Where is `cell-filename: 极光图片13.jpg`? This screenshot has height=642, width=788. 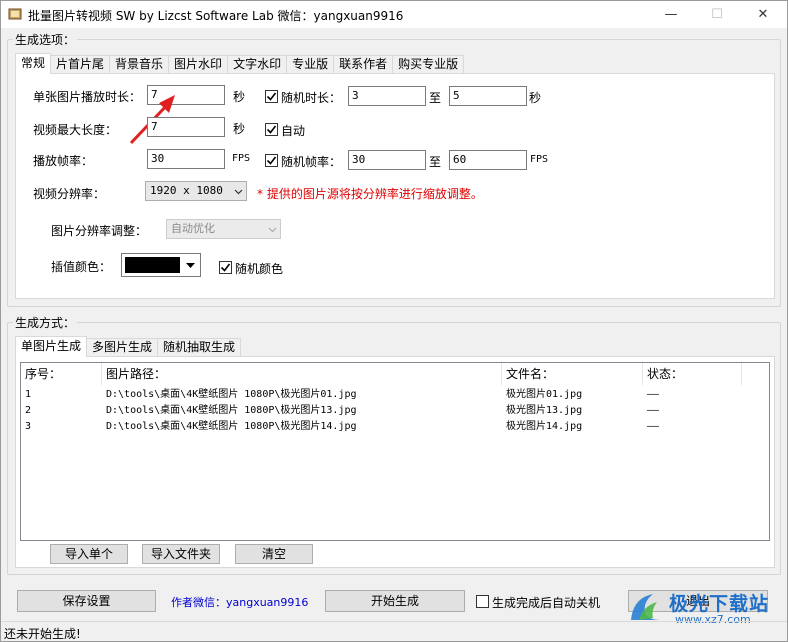
cell-filename: 极光图片13.jpg is located at coordinates (544, 410).